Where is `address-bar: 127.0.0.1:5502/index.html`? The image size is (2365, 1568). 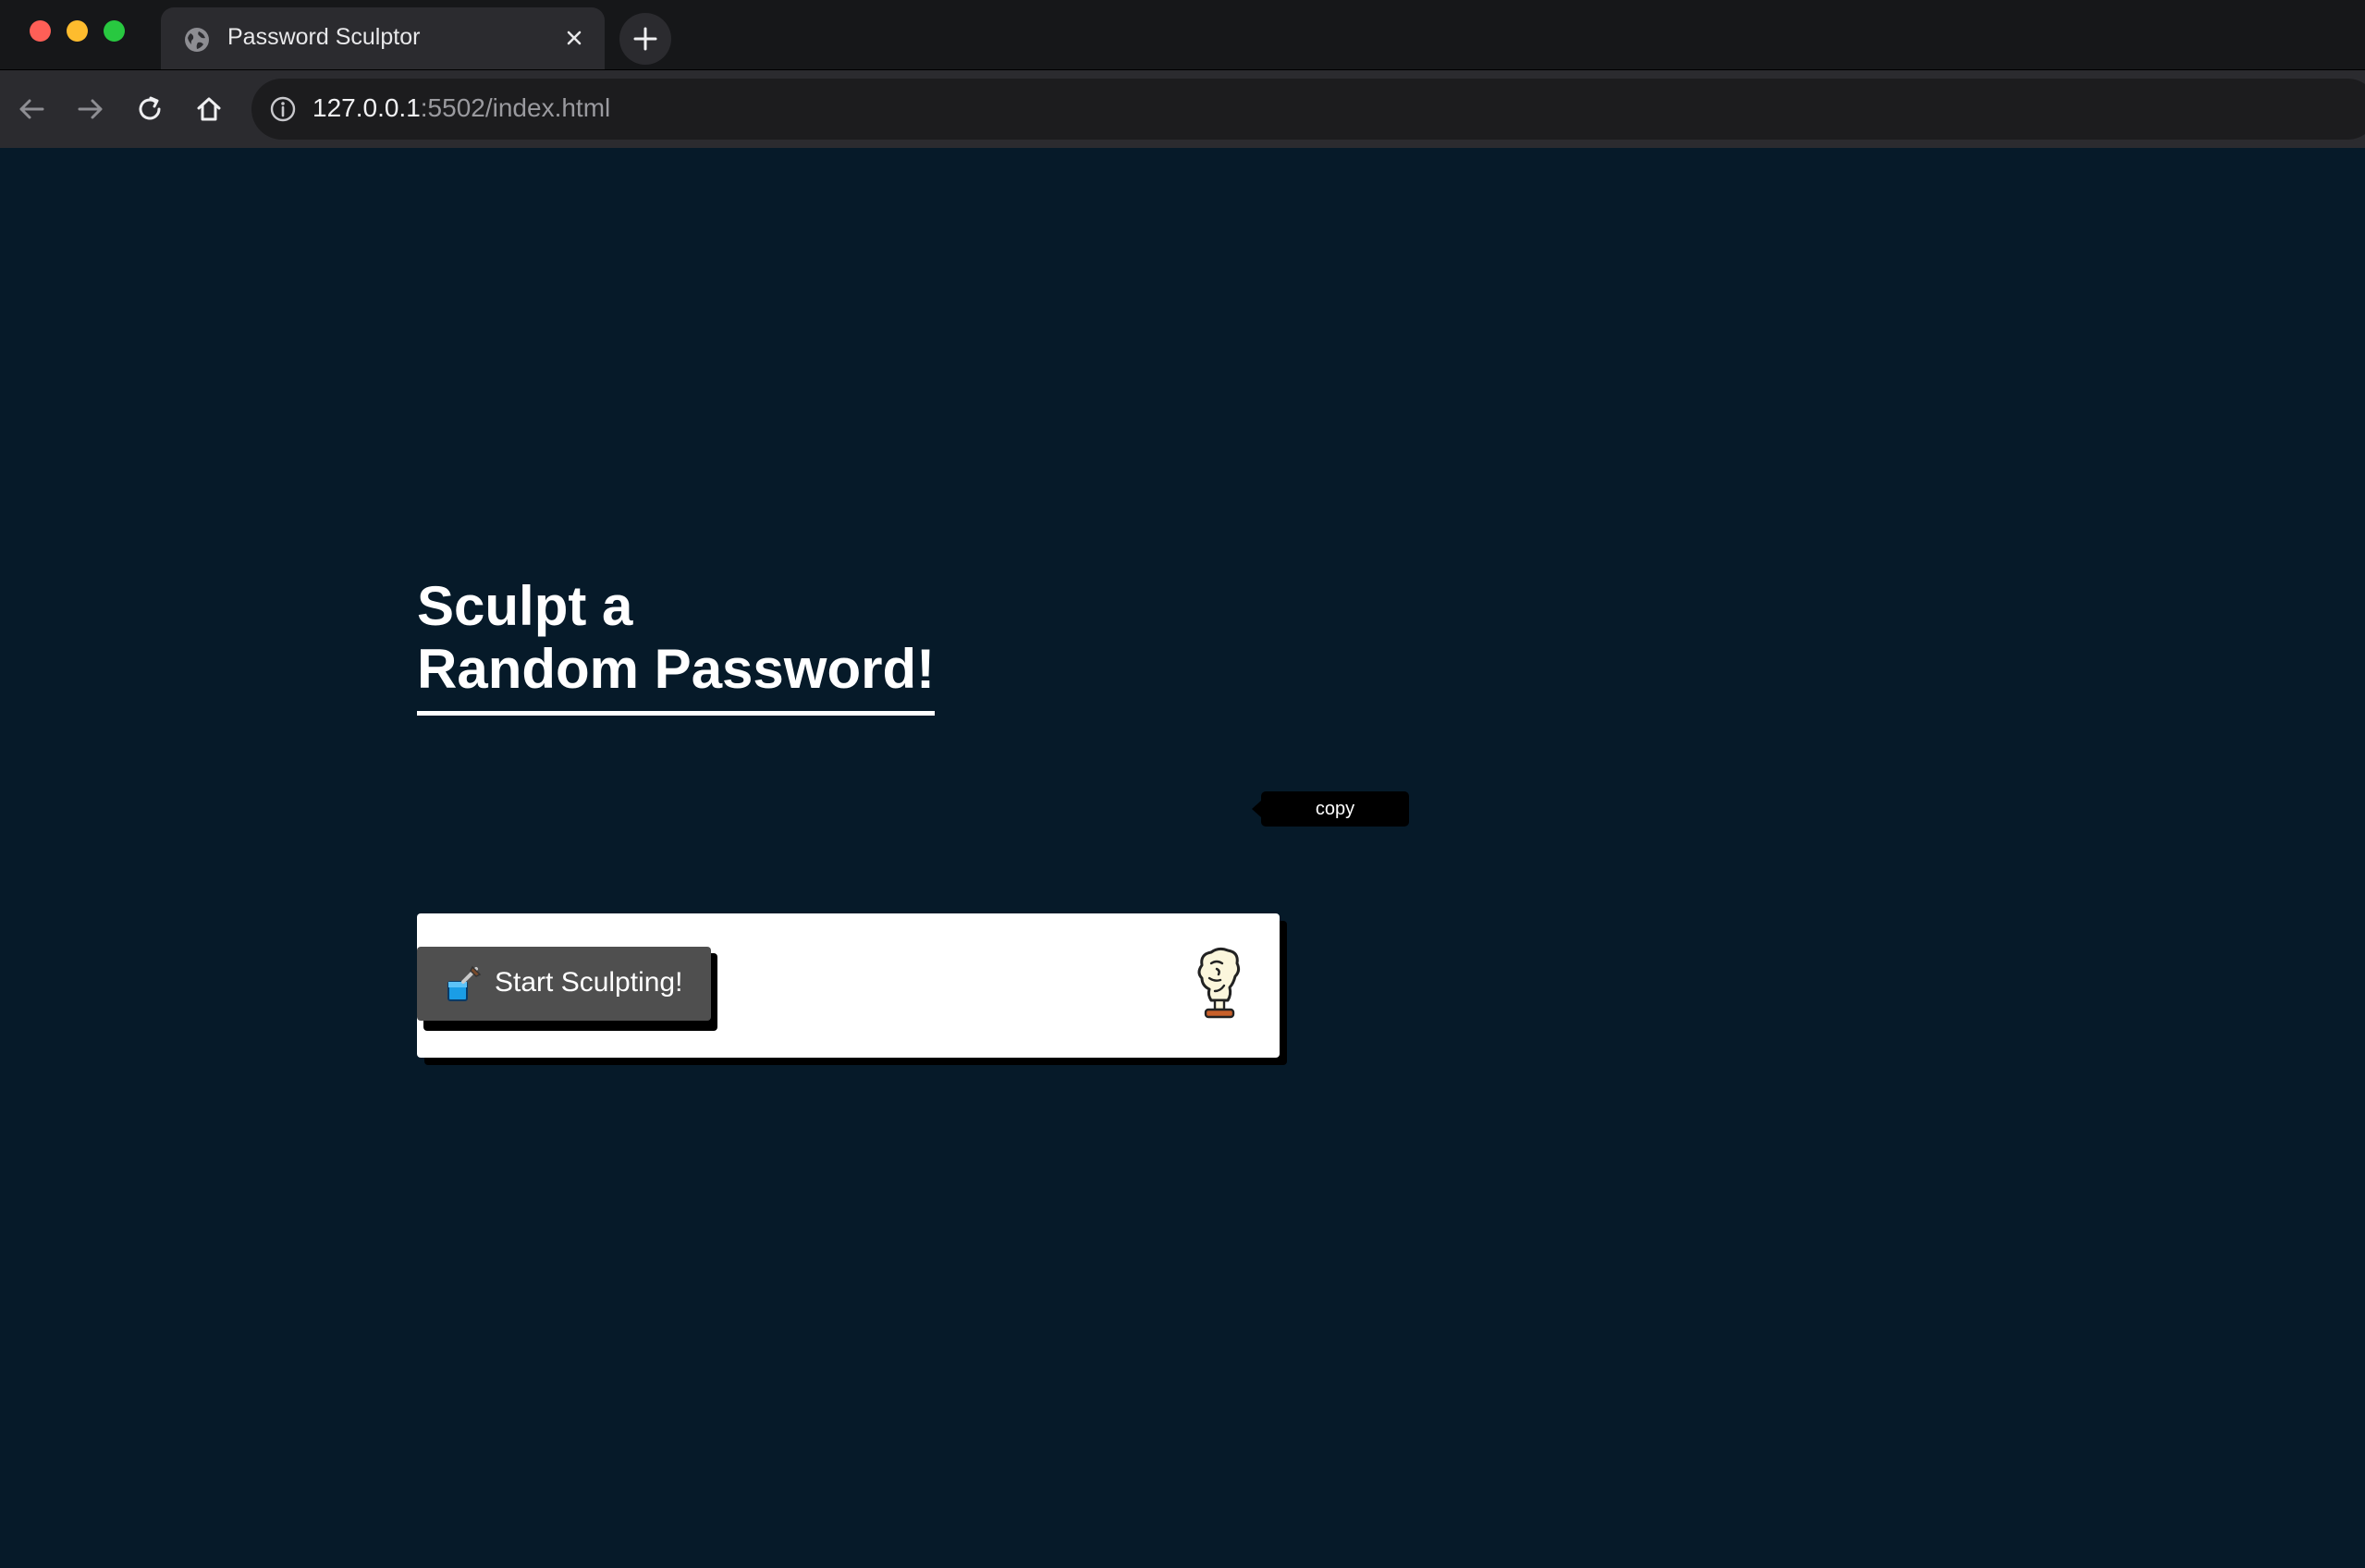
address-bar: 127.0.0.1:5502/index.html is located at coordinates (1308, 110).